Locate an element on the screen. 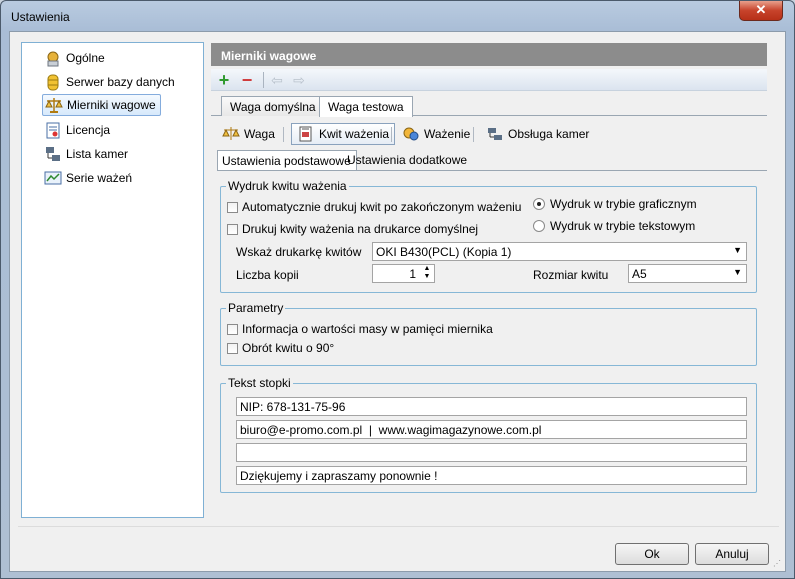 The image size is (795, 579). scale-subtoolbar: Waga Kwit ważenia Ważenie Obsługa kamer is located at coordinates (489, 134).